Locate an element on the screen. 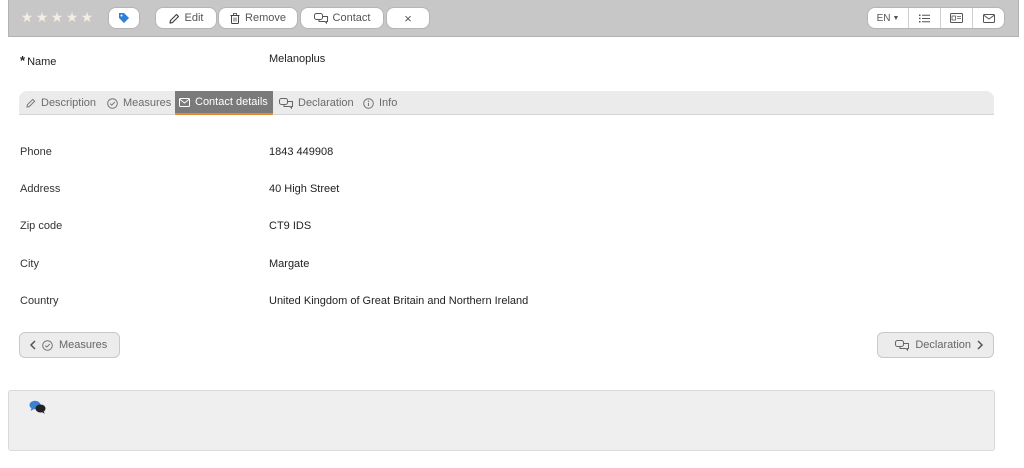 This screenshot has width=1024, height=468. list-icon is located at coordinates (924, 18).